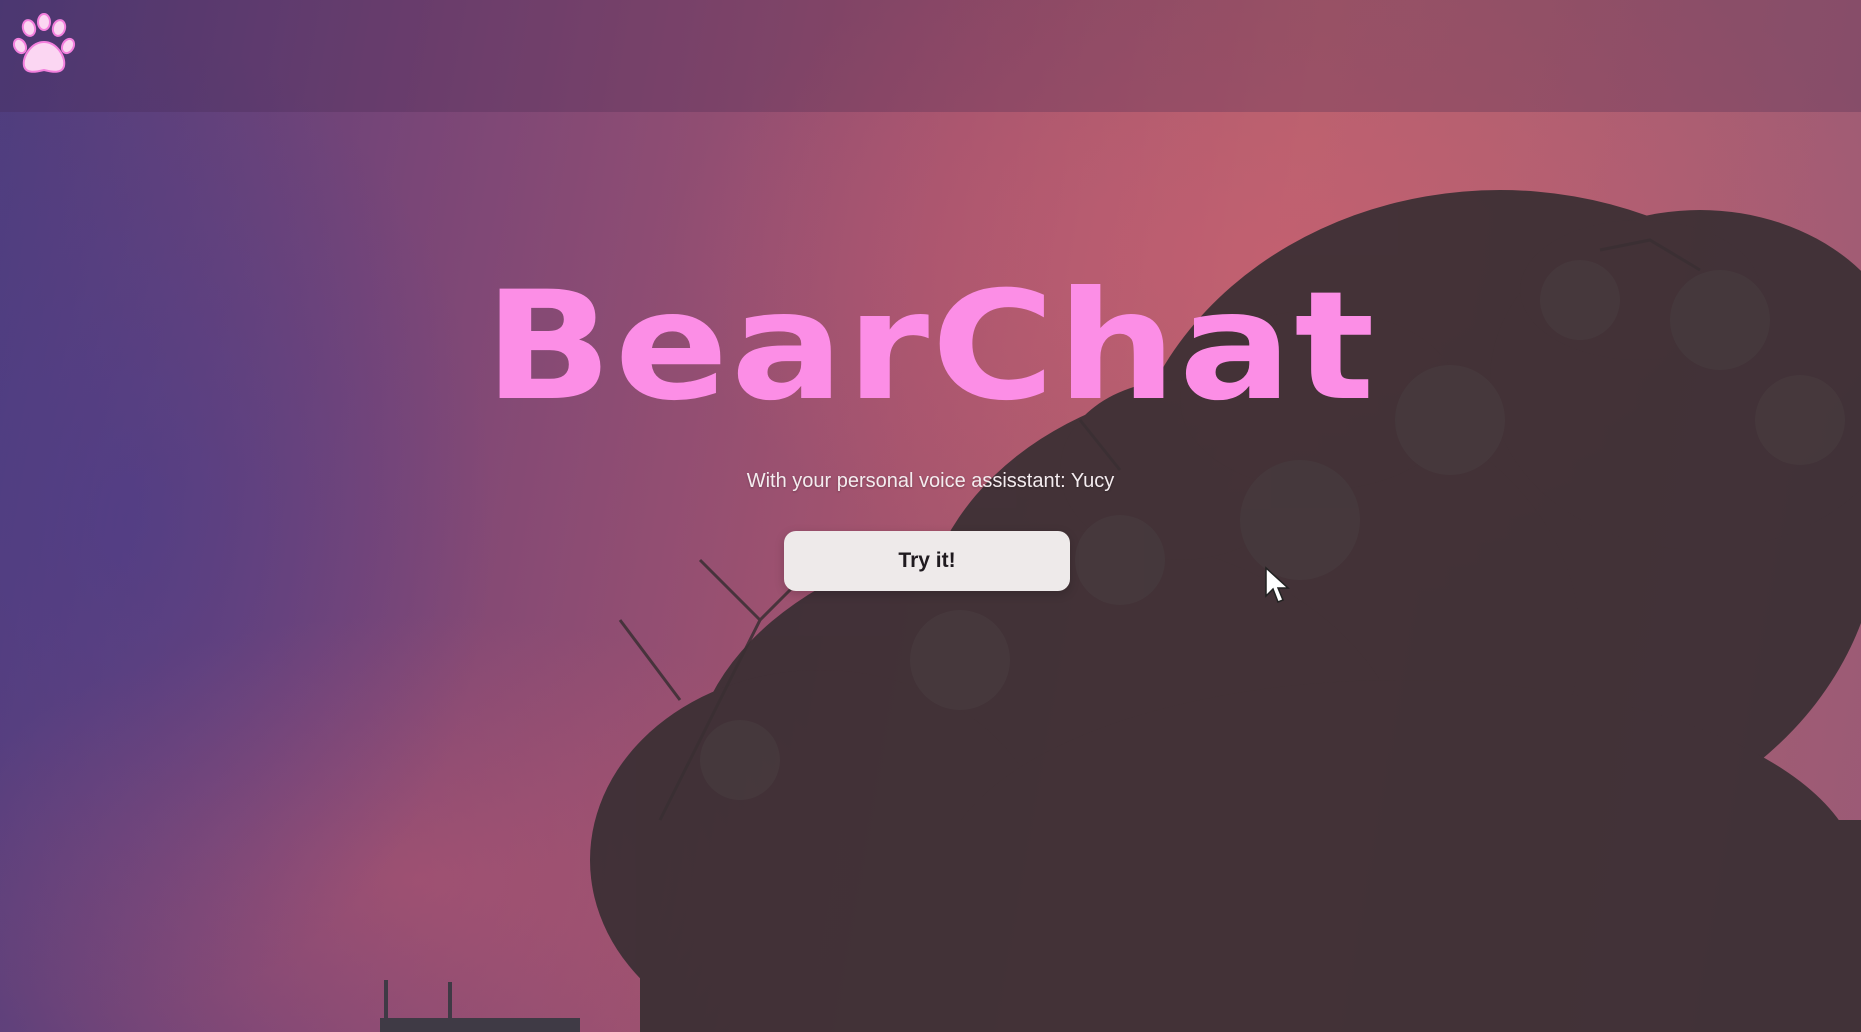 This screenshot has width=1861, height=1032. Describe the element at coordinates (927, 561) in the screenshot. I see `try-it-button: Try it!` at that location.